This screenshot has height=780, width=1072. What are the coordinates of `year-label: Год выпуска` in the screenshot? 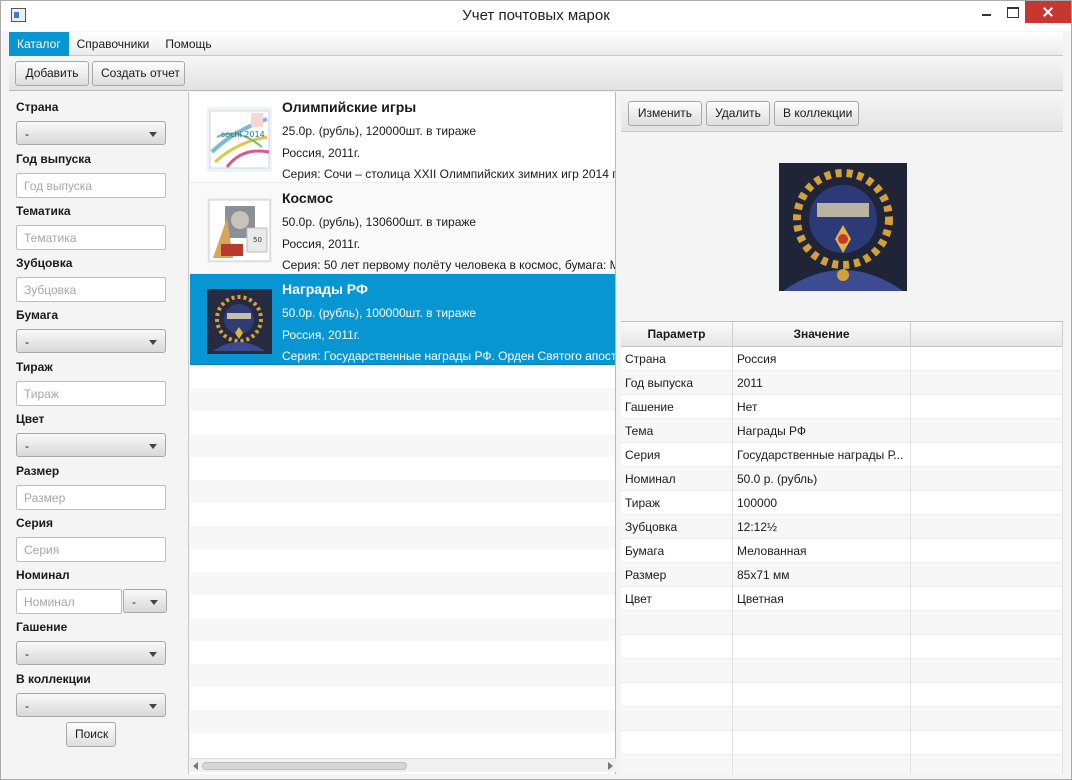 It's located at (53, 159).